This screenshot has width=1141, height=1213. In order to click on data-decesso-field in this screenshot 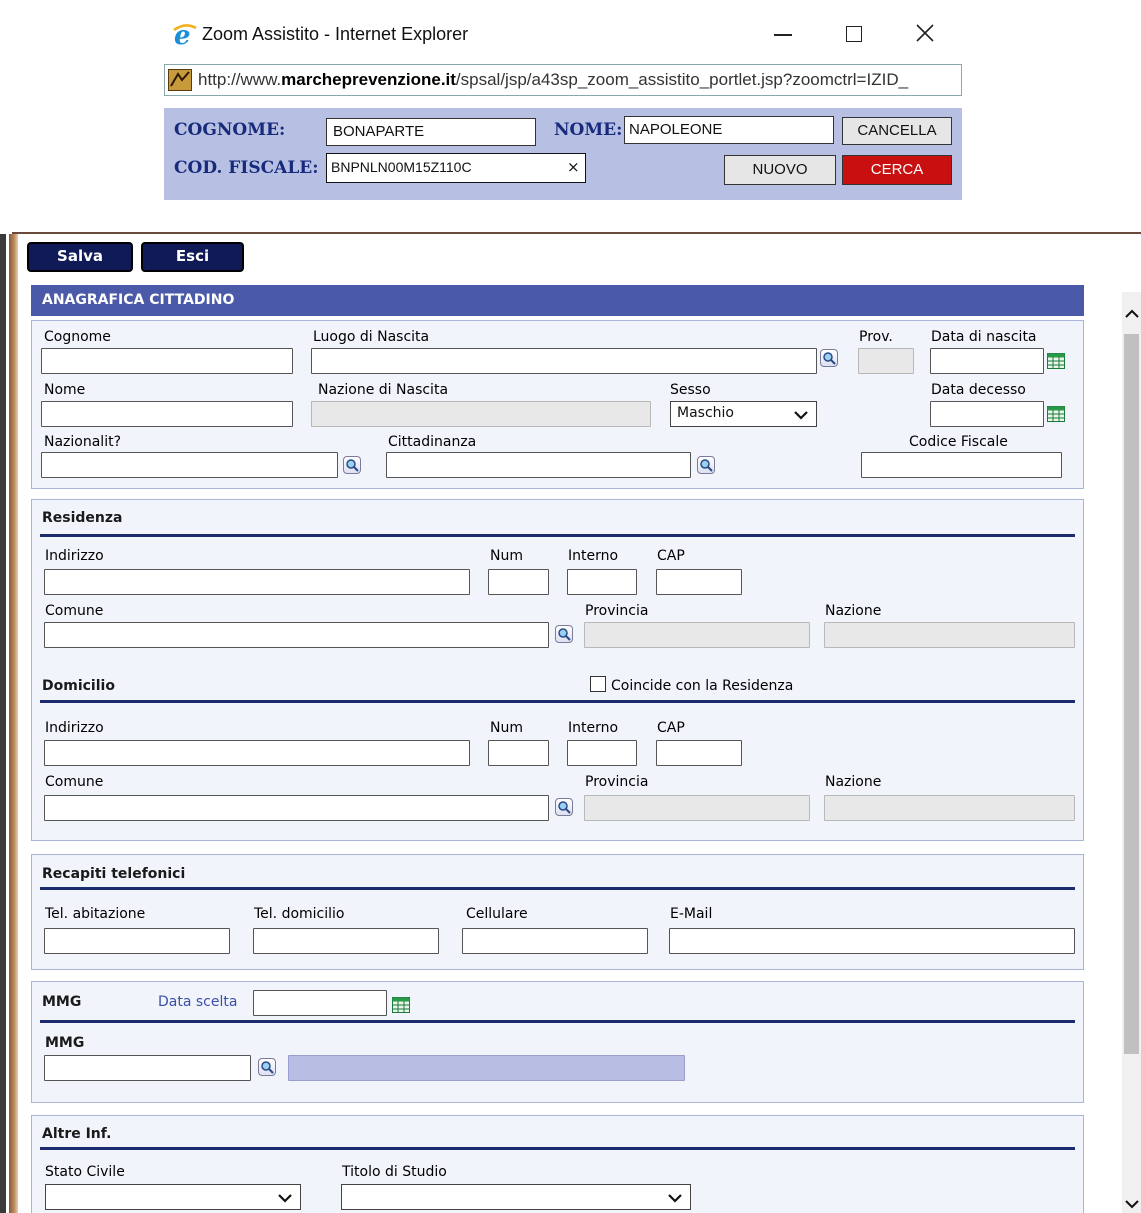, I will do `click(987, 414)`.